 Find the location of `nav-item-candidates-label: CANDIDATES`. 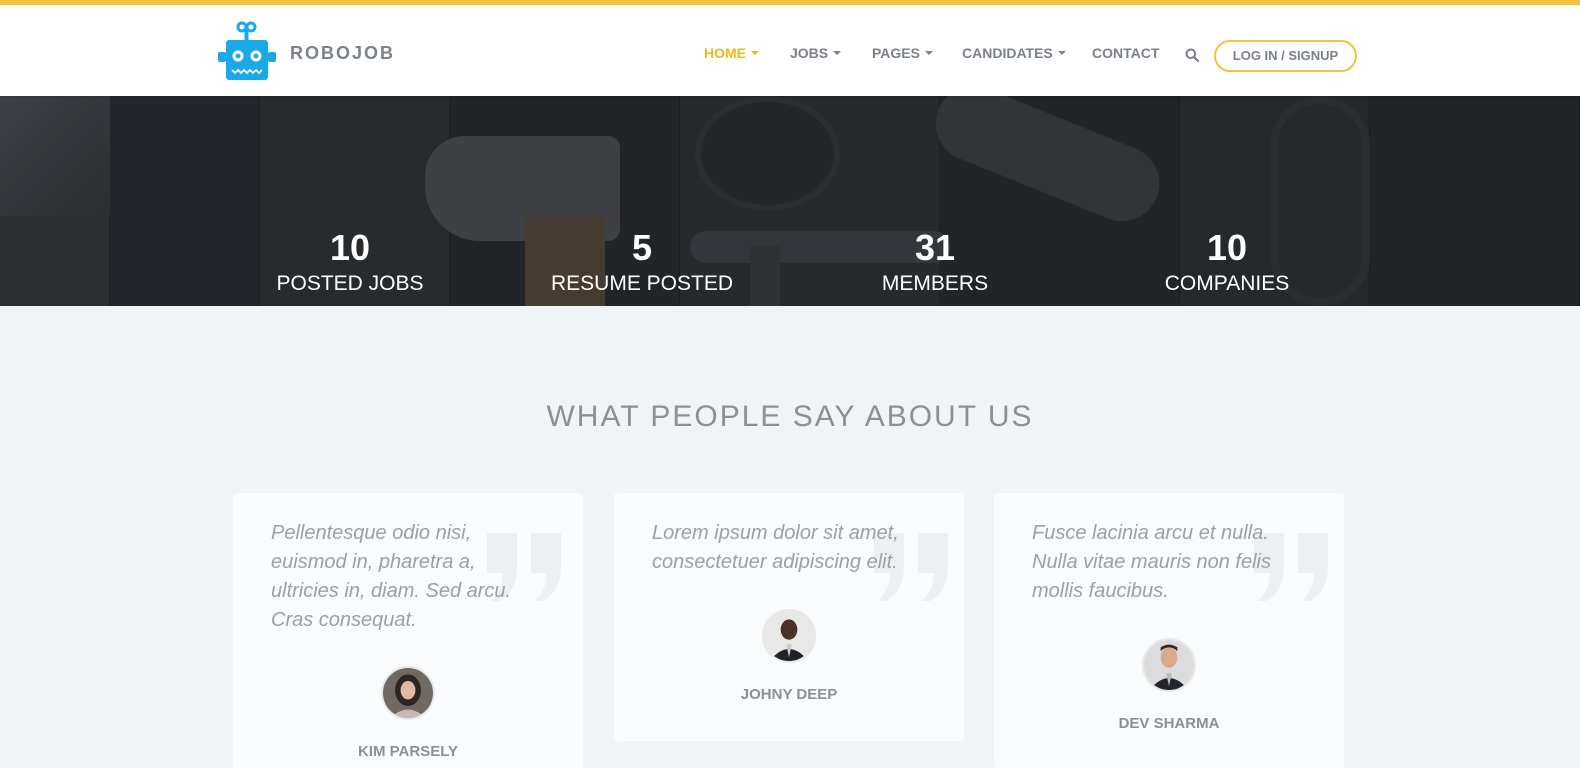

nav-item-candidates-label: CANDIDATES is located at coordinates (1007, 53).